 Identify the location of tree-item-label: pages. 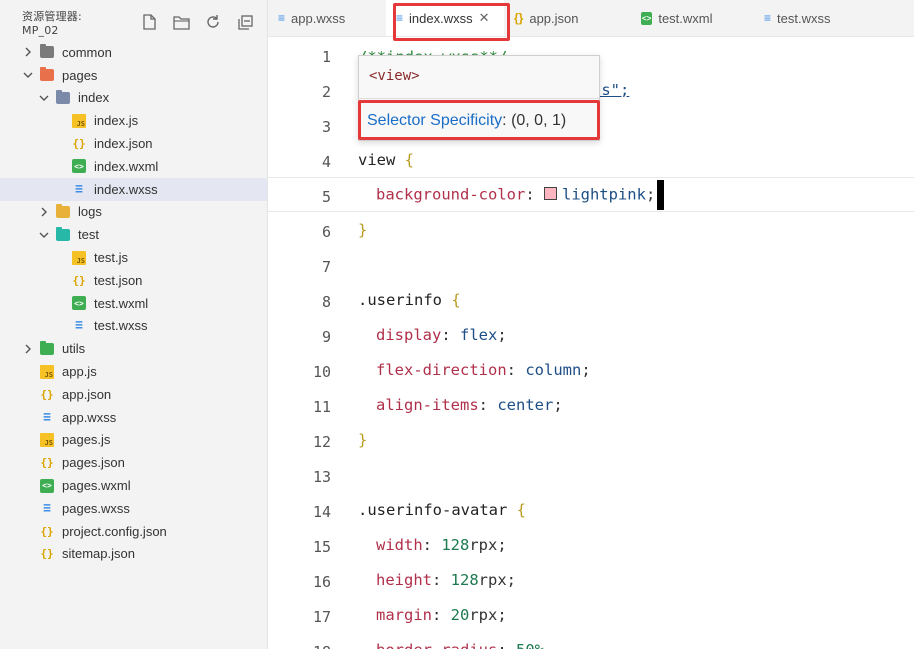
(80, 75).